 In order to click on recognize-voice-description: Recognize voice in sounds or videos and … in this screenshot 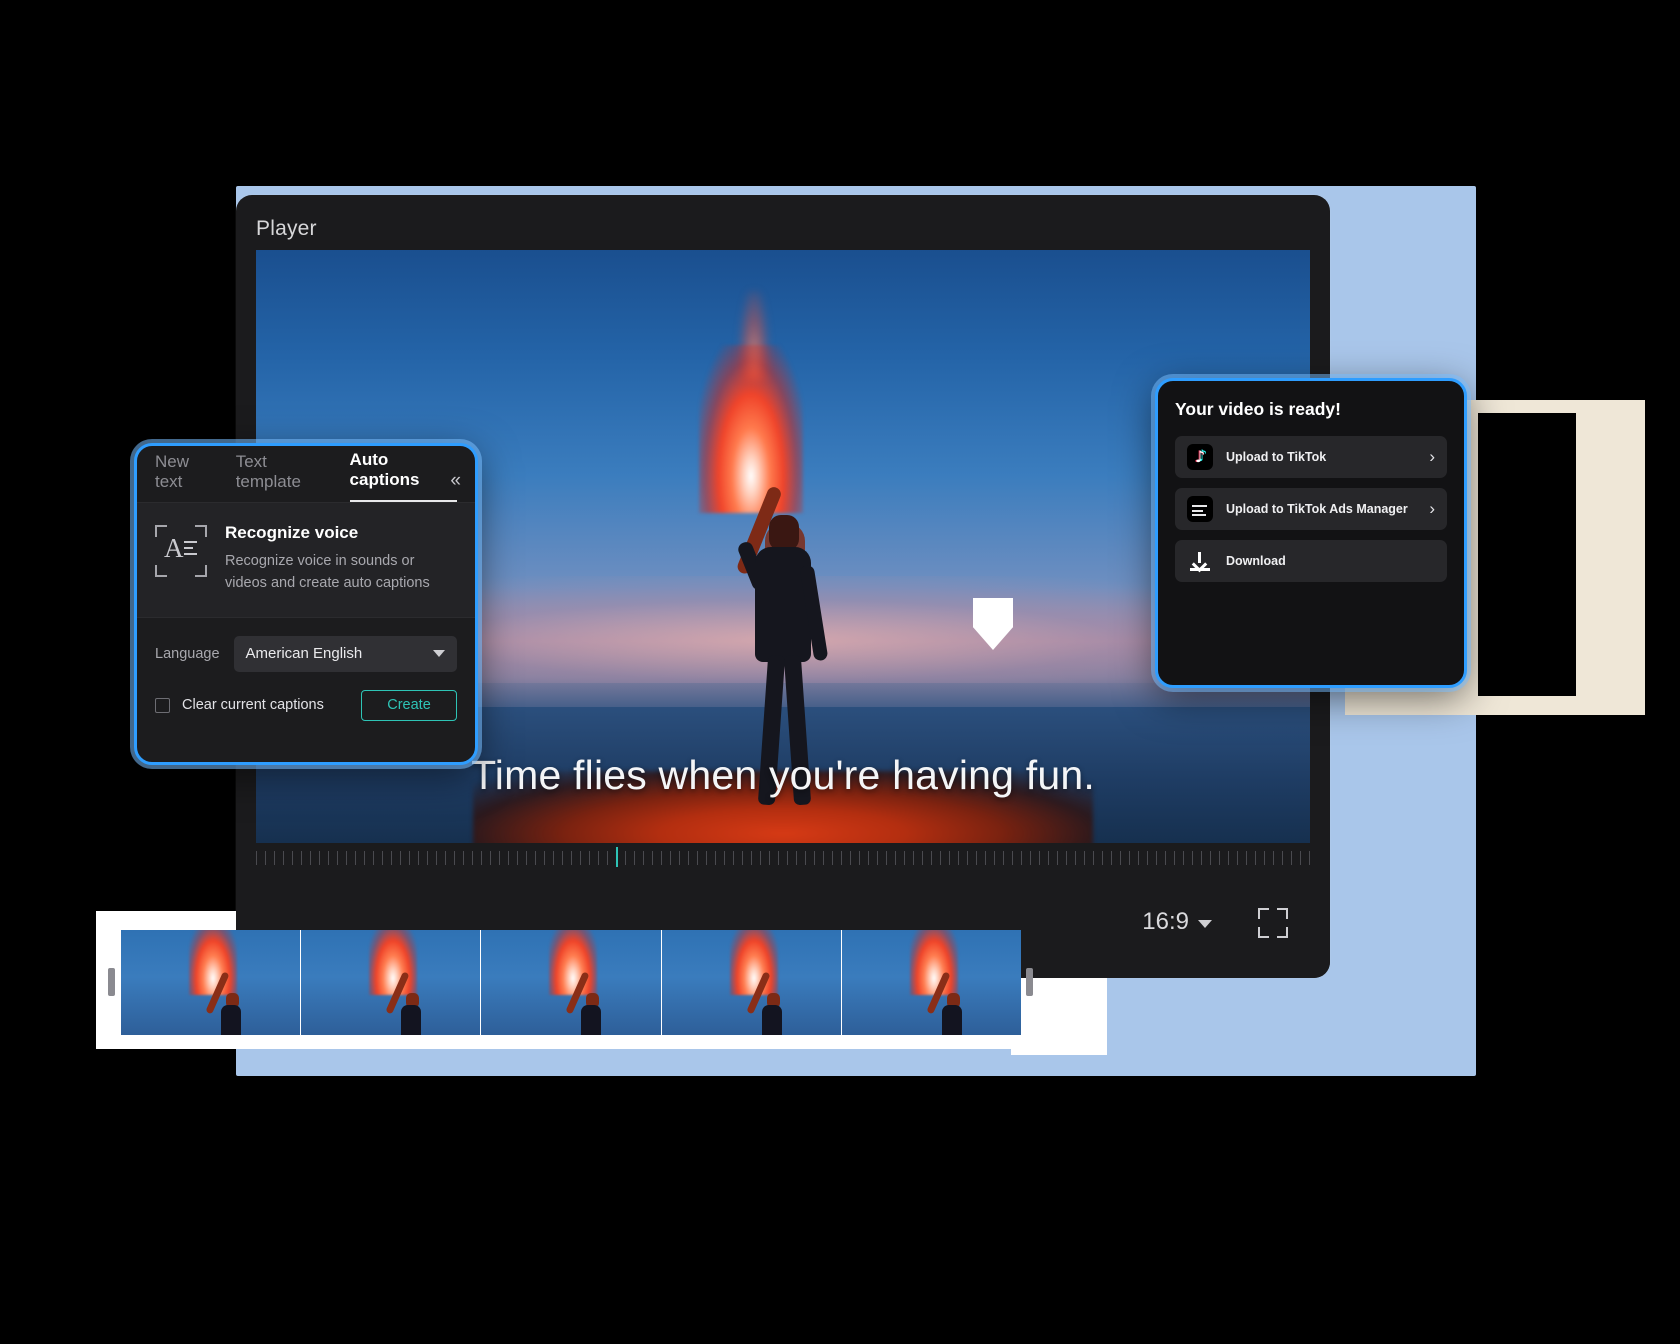, I will do `click(327, 572)`.